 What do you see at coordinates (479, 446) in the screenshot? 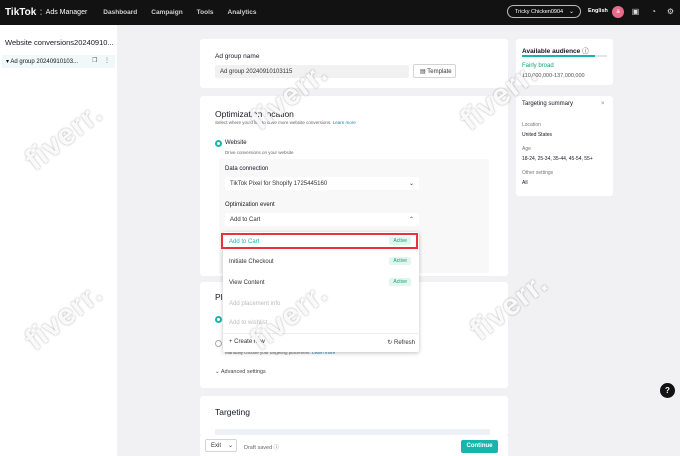
I see `continue-button: Continue` at bounding box center [479, 446].